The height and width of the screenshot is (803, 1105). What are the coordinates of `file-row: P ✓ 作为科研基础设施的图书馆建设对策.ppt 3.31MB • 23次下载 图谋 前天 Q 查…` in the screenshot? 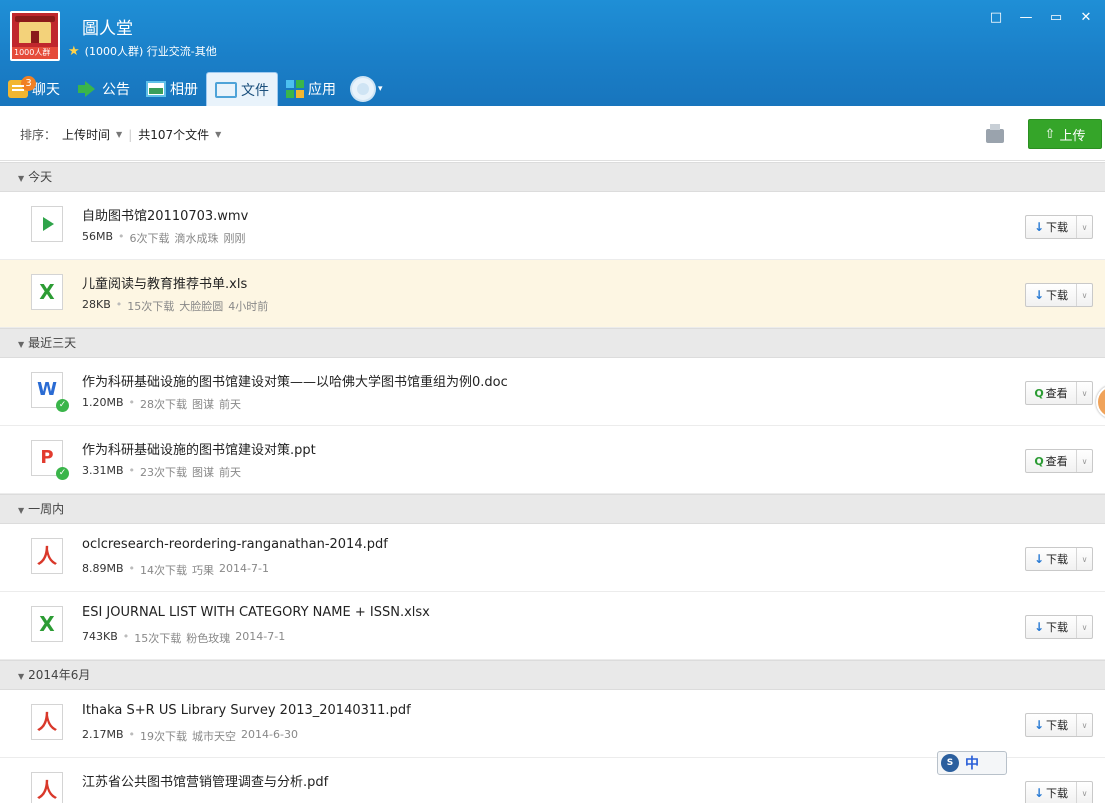 It's located at (552, 460).